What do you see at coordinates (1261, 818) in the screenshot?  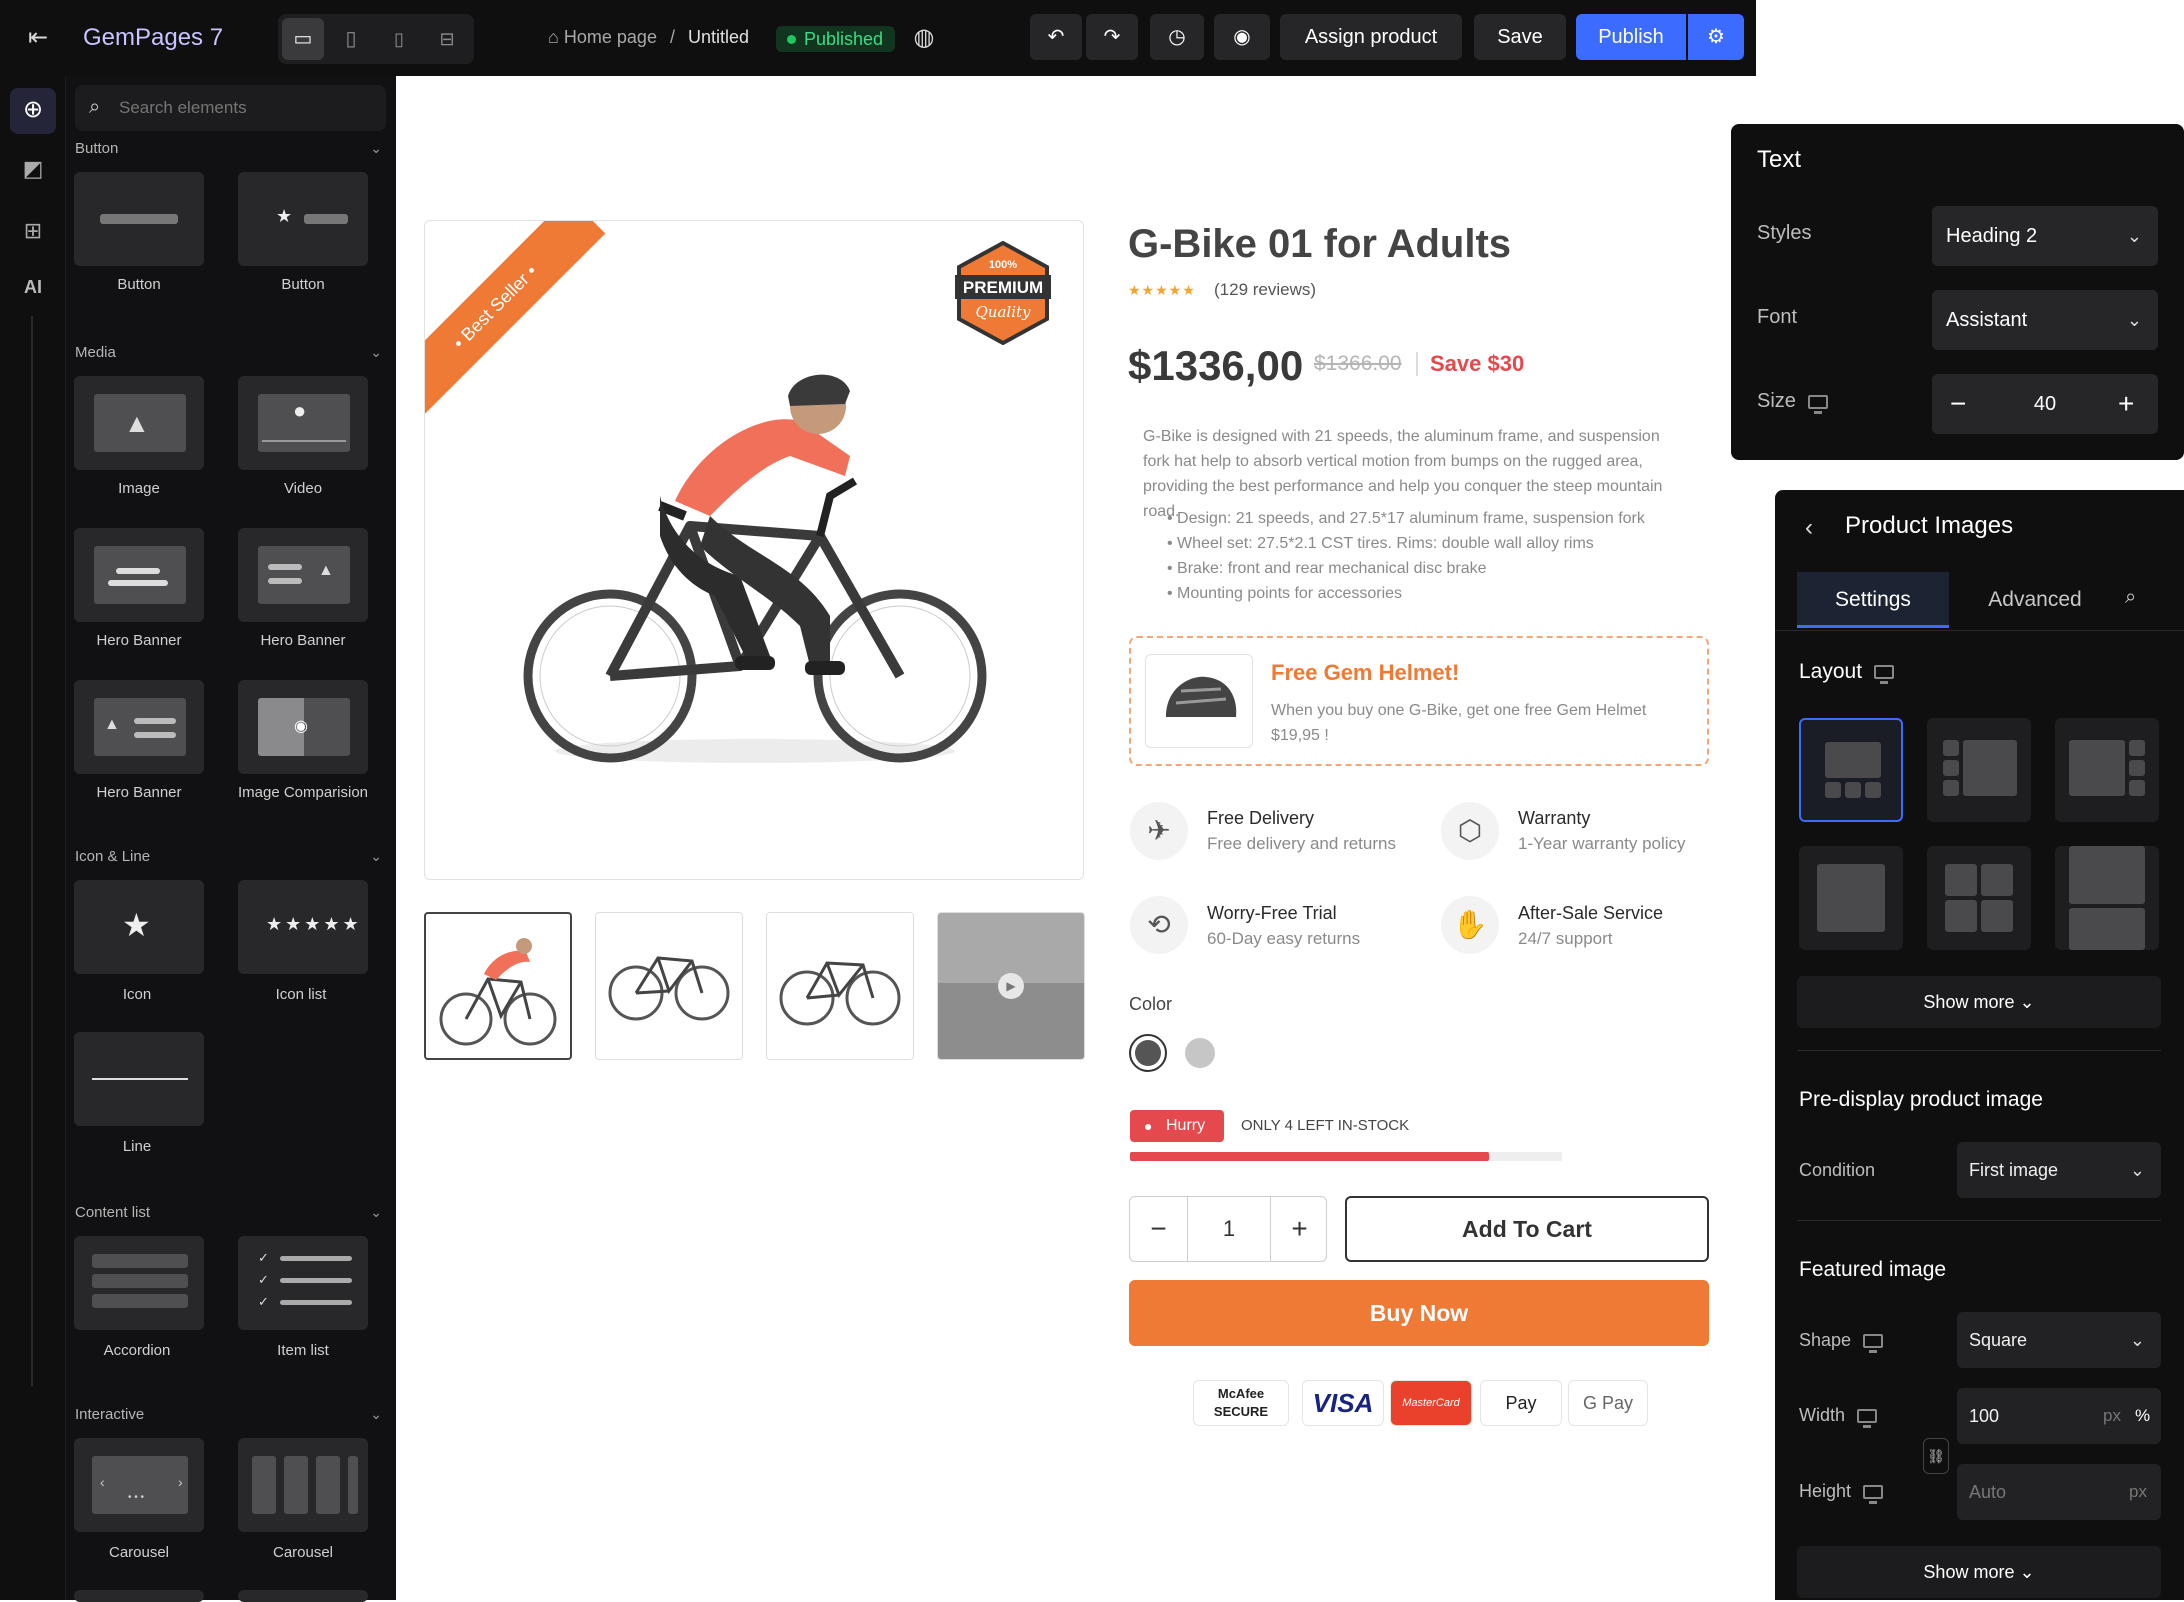 I see `feature-title: Free Delivery` at bounding box center [1261, 818].